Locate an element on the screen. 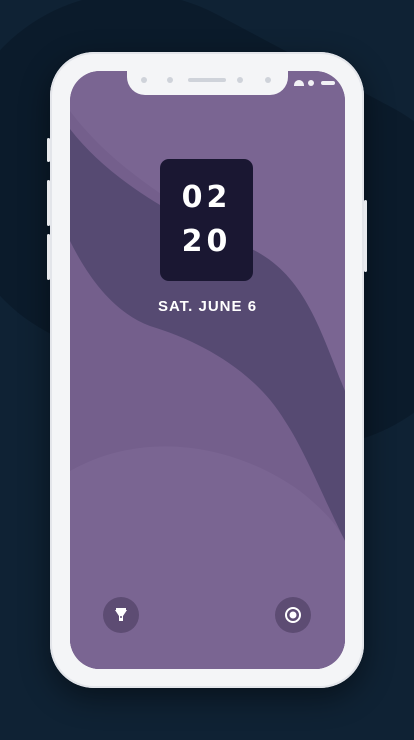 Image resolution: width=414 pixels, height=740 pixels. wifi-icon is located at coordinates (311, 83).